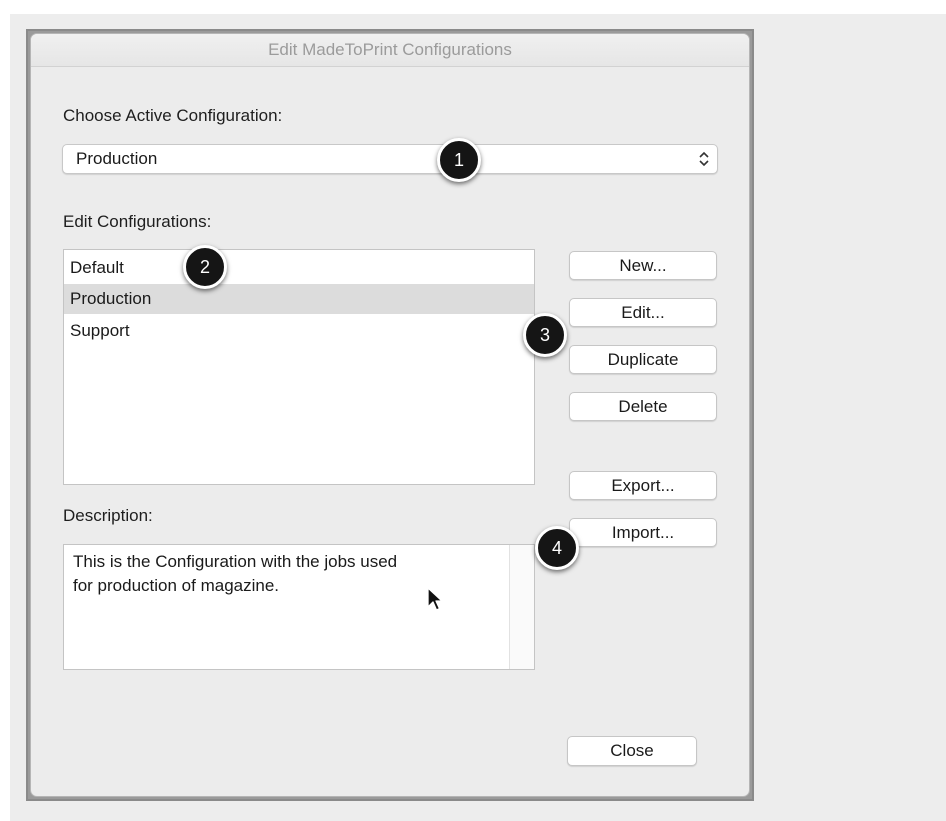 The height and width of the screenshot is (821, 946). Describe the element at coordinates (459, 160) in the screenshot. I see `callout-badge-1: 1` at that location.